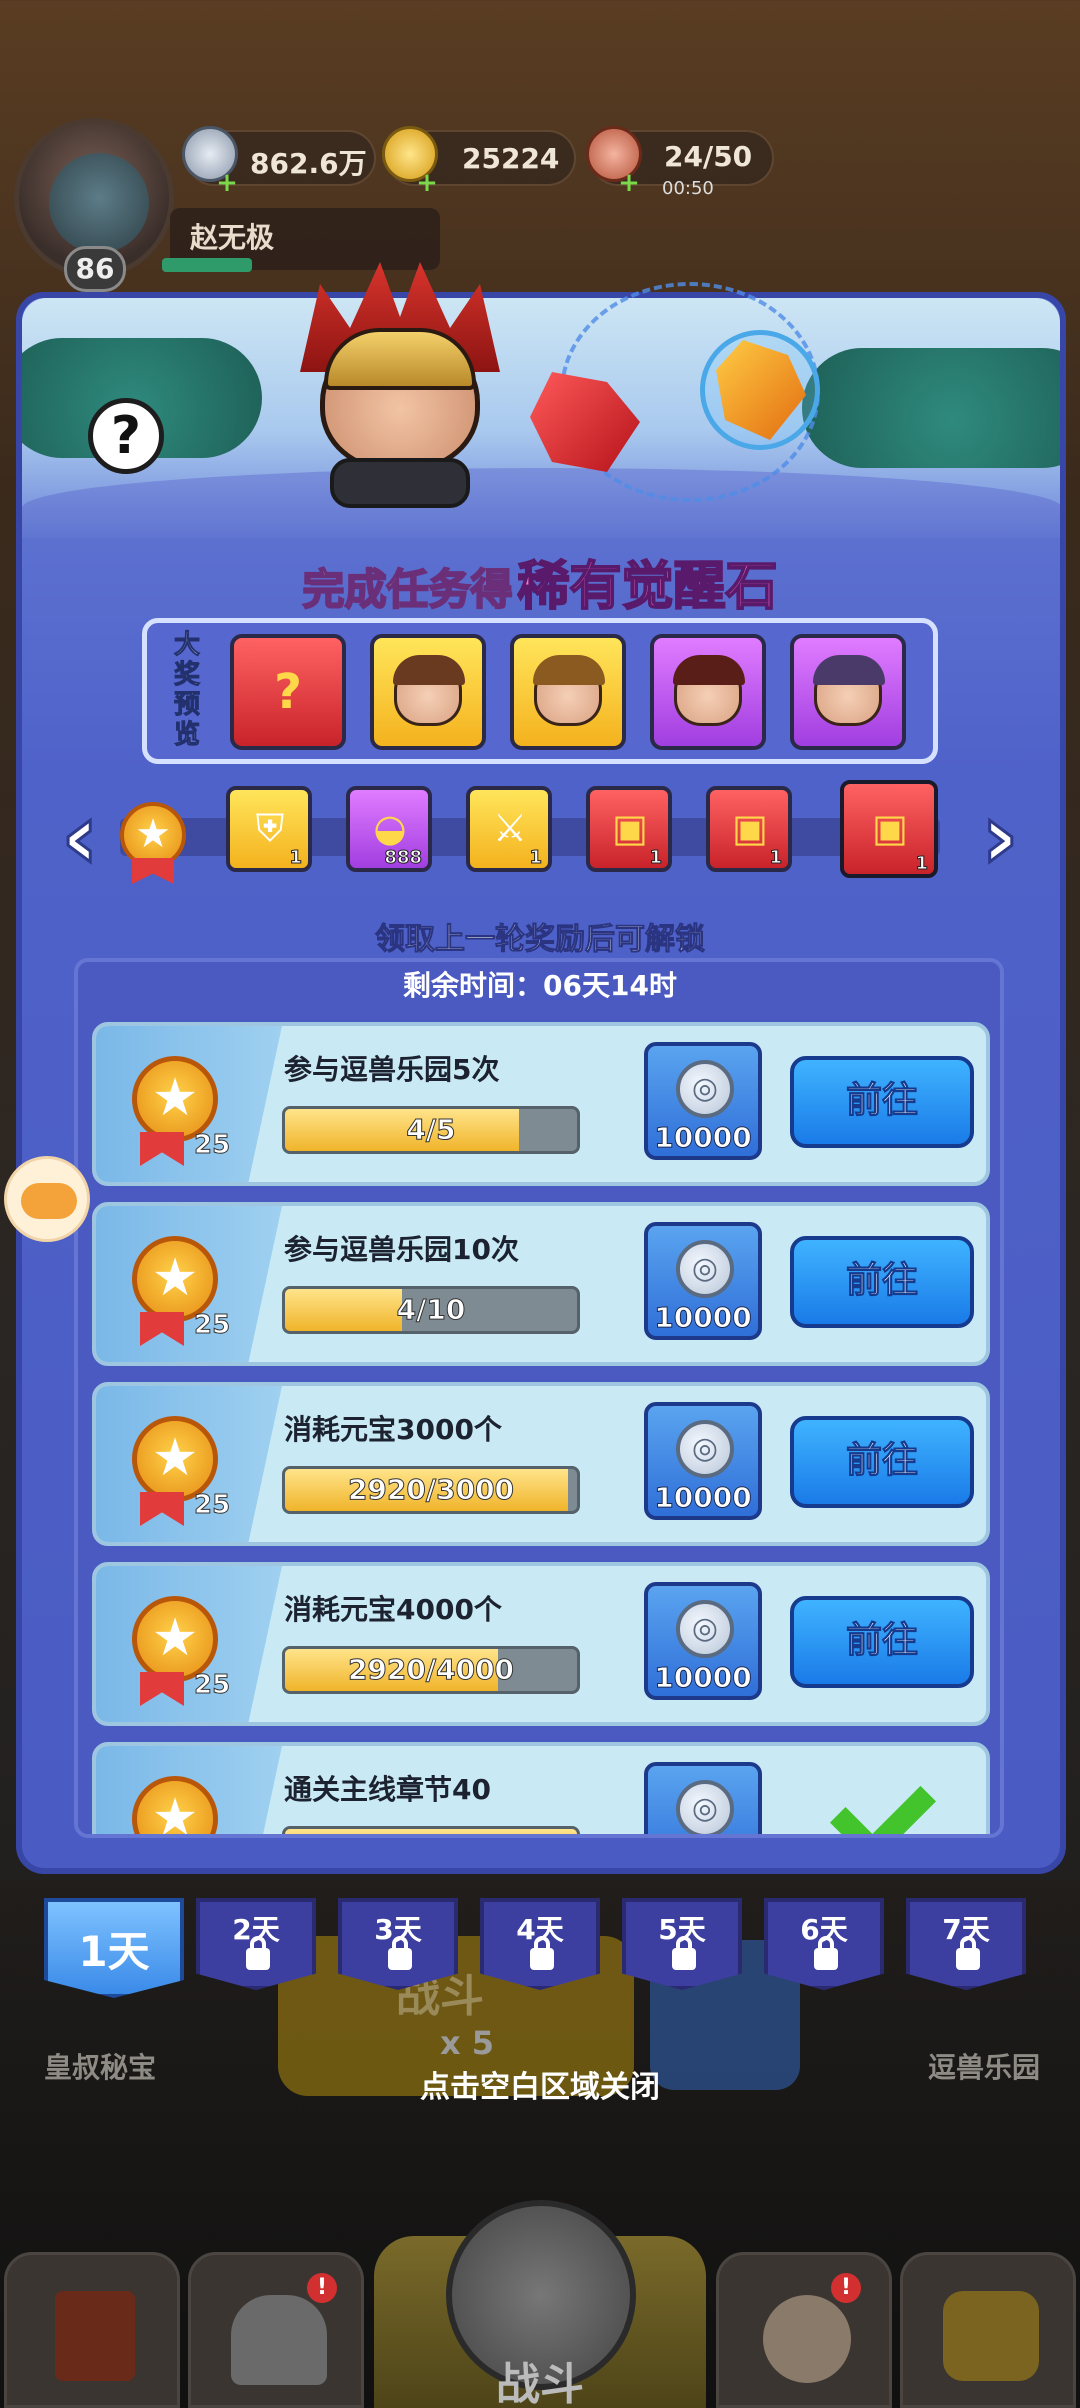 This screenshot has height=2408, width=1080. I want to click on tab-day-2: 2天, so click(256, 1944).